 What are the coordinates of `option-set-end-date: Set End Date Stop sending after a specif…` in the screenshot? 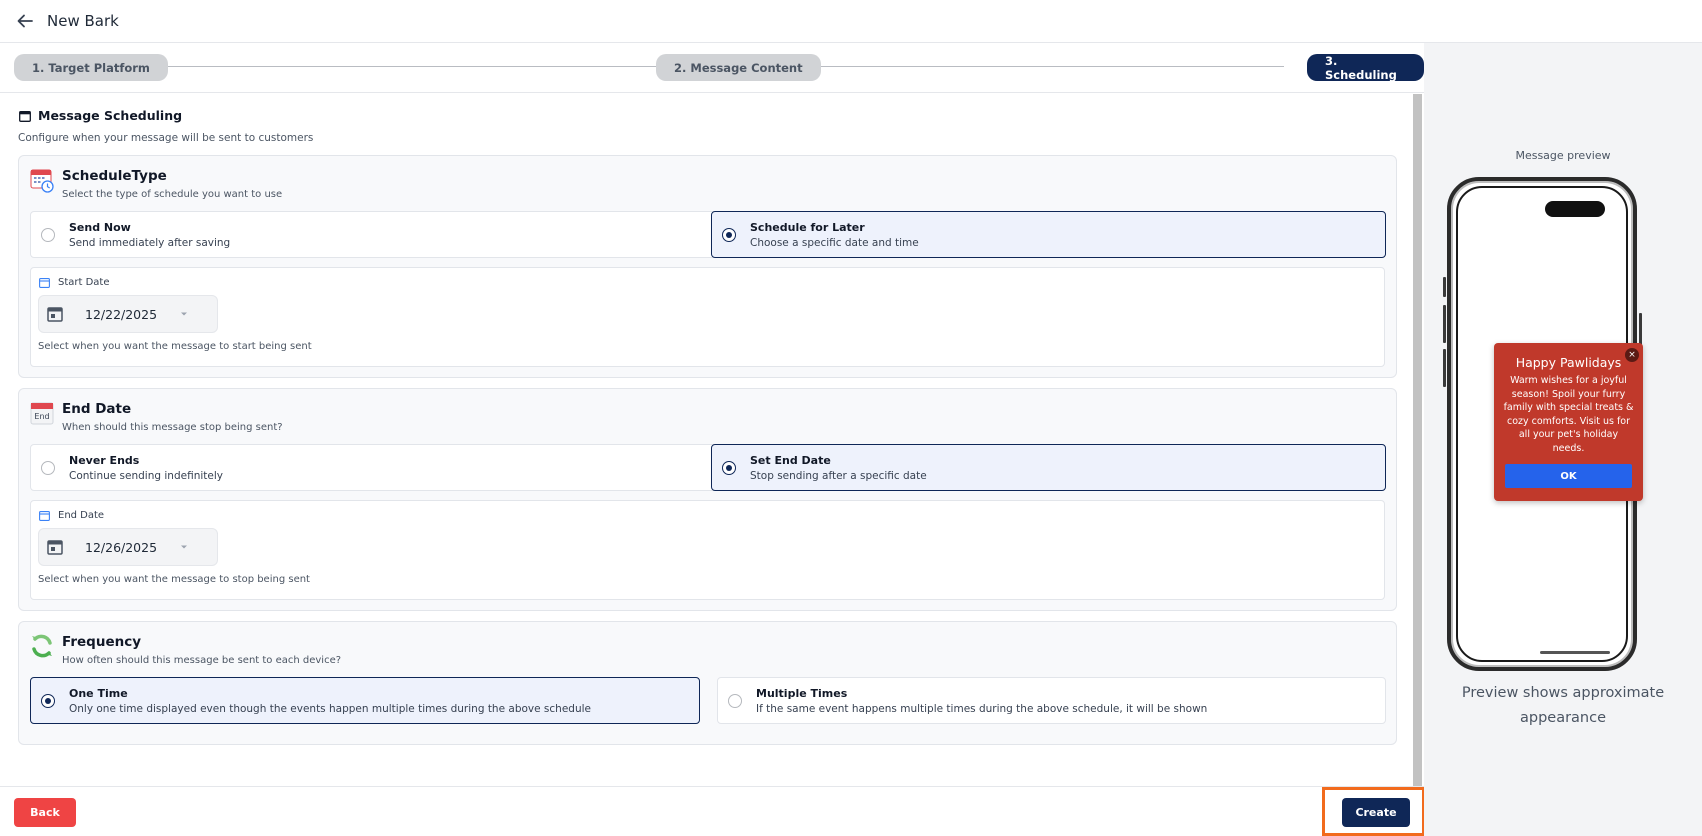 It's located at (1048, 467).